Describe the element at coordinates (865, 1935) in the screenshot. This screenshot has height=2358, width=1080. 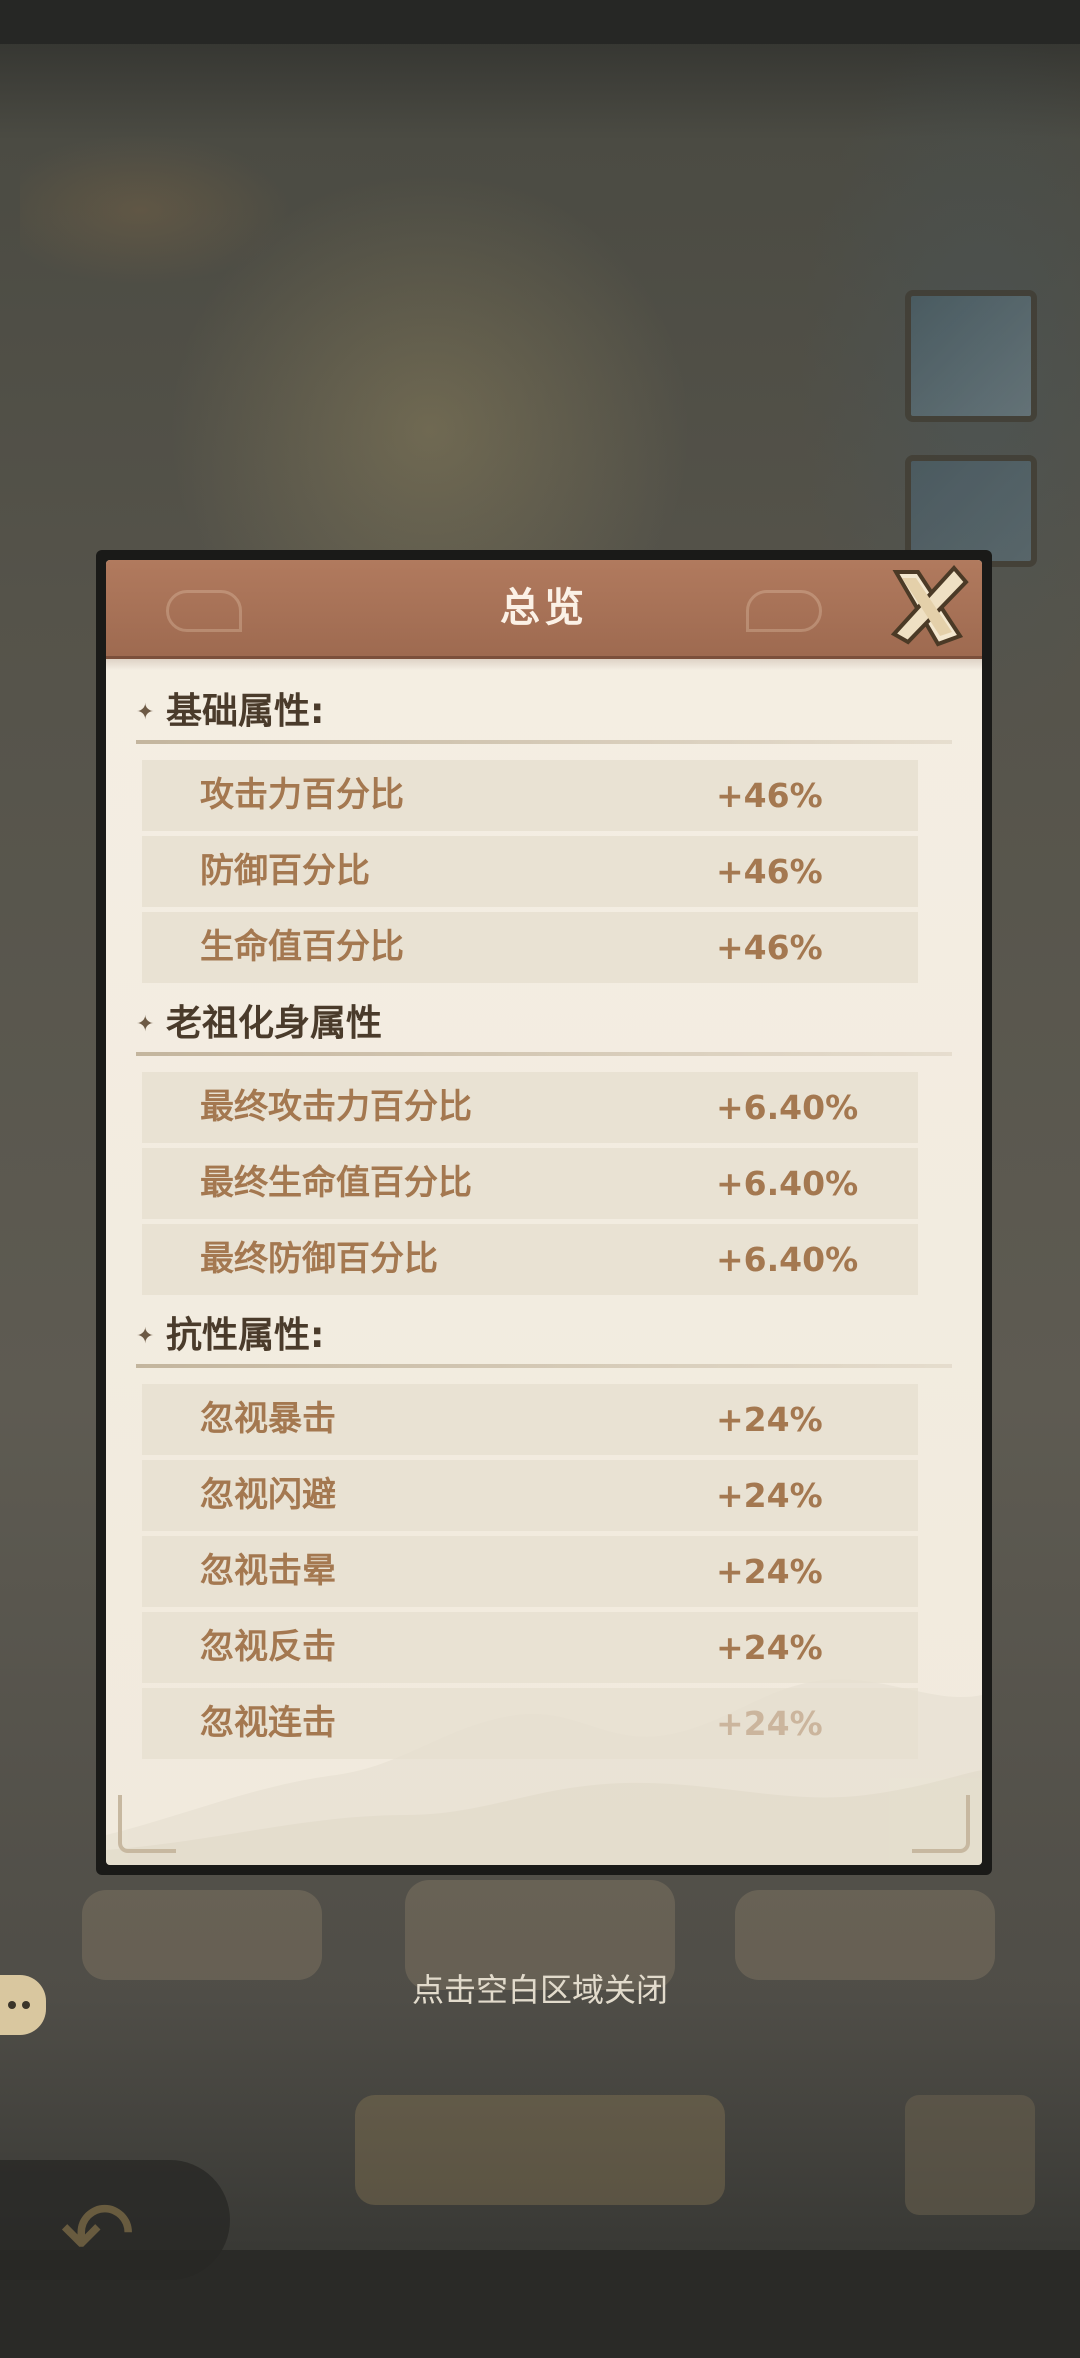
I see `background-button-right` at that location.